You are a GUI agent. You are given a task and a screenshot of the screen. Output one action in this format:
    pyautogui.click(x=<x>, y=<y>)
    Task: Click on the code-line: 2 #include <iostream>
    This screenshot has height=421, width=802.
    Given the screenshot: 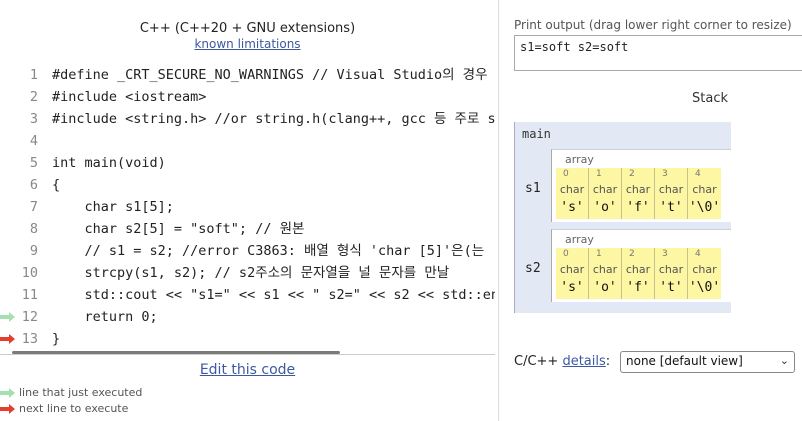 What is the action you would take?
    pyautogui.click(x=247, y=97)
    